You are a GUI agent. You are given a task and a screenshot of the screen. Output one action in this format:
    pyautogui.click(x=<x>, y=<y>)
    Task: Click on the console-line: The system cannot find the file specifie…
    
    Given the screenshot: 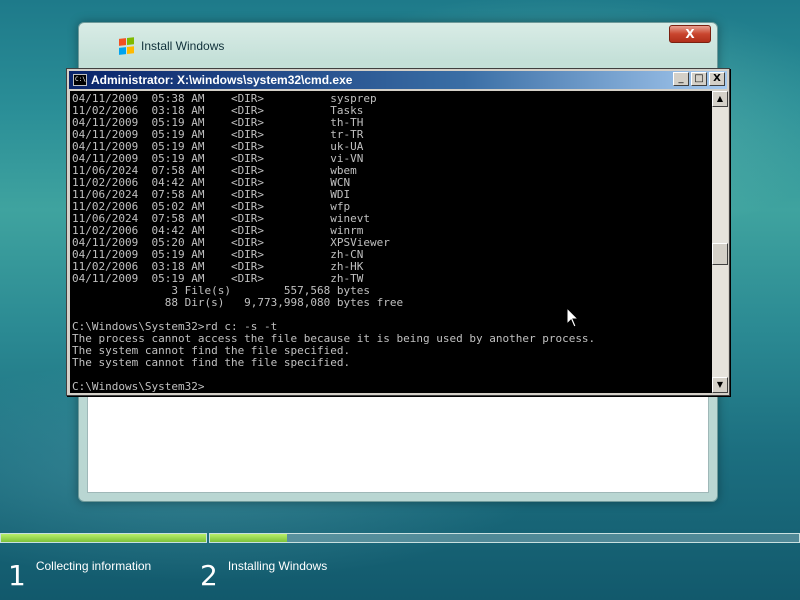 What is the action you would take?
    pyautogui.click(x=211, y=362)
    